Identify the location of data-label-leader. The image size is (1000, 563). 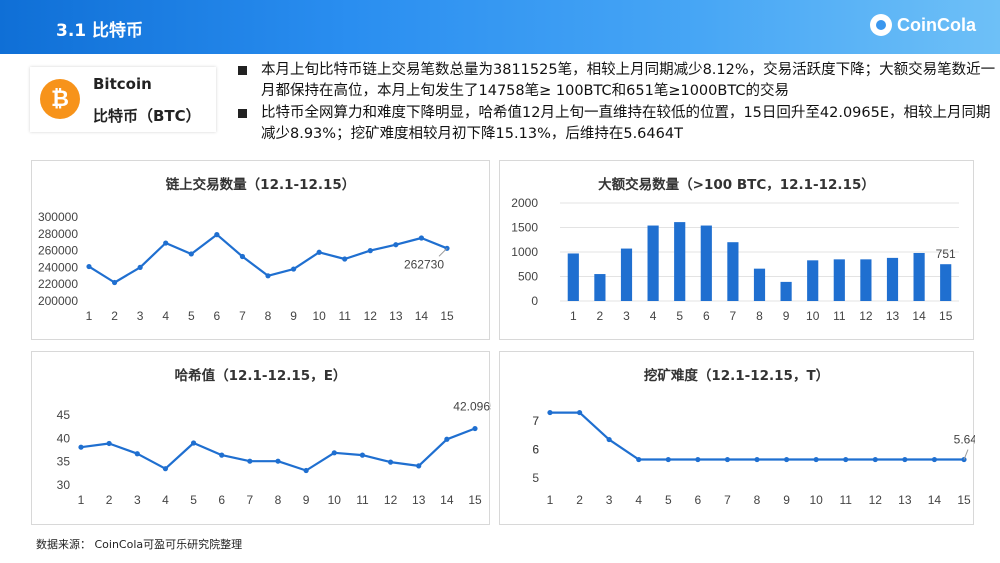
(443, 252).